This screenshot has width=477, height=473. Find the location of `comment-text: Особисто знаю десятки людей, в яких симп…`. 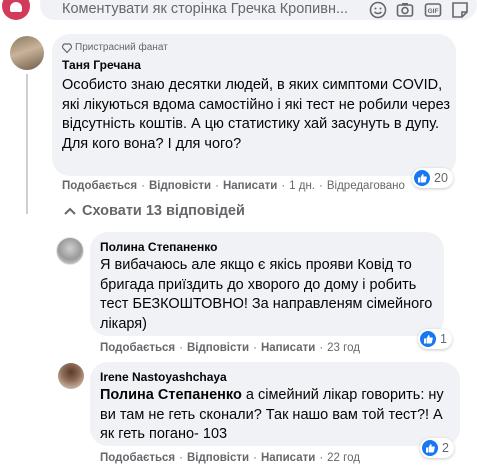

comment-text: Особисто знаю десятки людей, в яких симп… is located at coordinates (256, 114).